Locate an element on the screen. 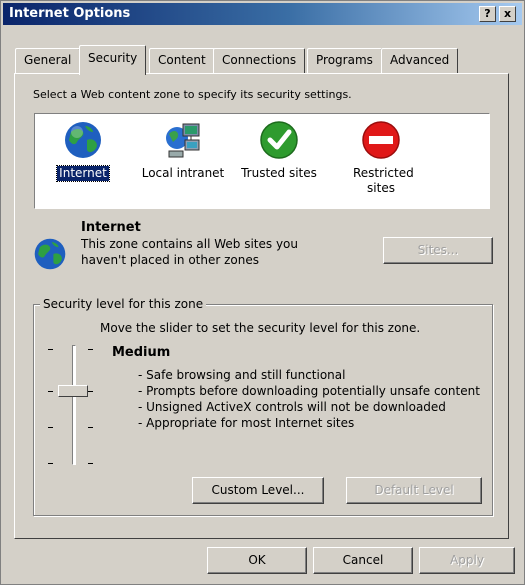 The height and width of the screenshot is (585, 525). ok-button: OK is located at coordinates (257, 560).